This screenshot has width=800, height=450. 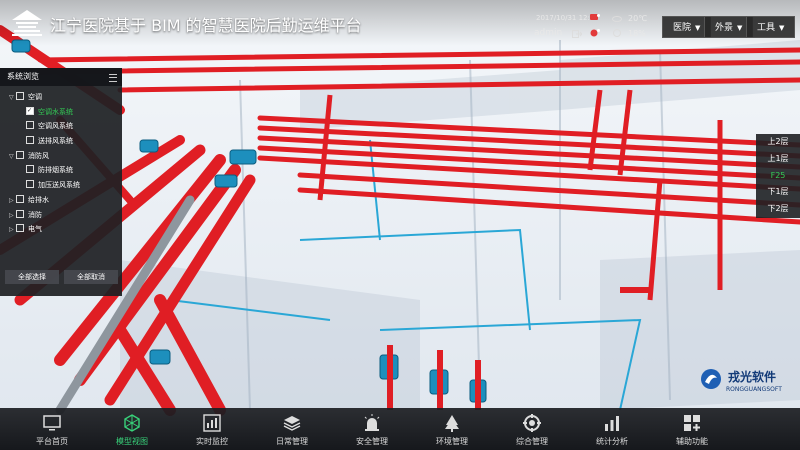 I want to click on tools-menu-button: 工具 ▼, so click(x=771, y=27).